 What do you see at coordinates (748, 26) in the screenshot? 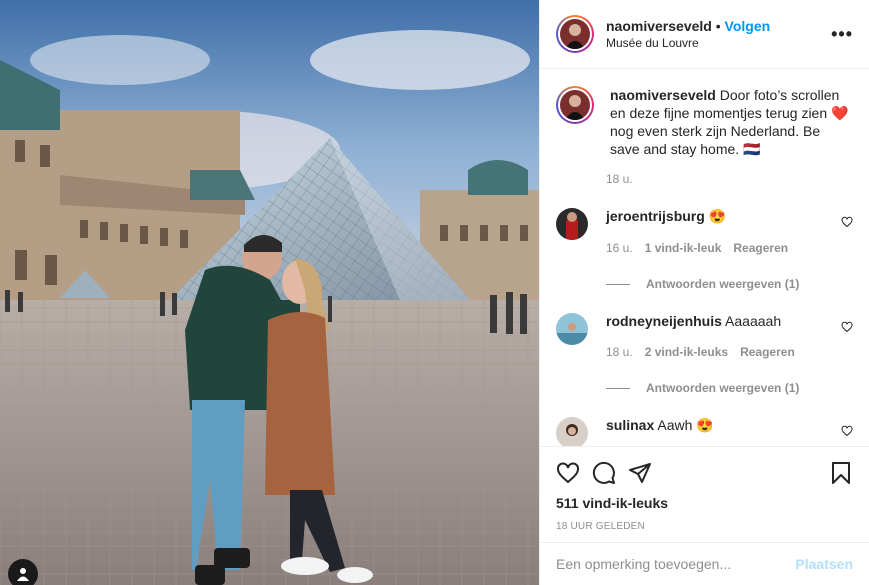
I see `follow-button: Volgen` at bounding box center [748, 26].